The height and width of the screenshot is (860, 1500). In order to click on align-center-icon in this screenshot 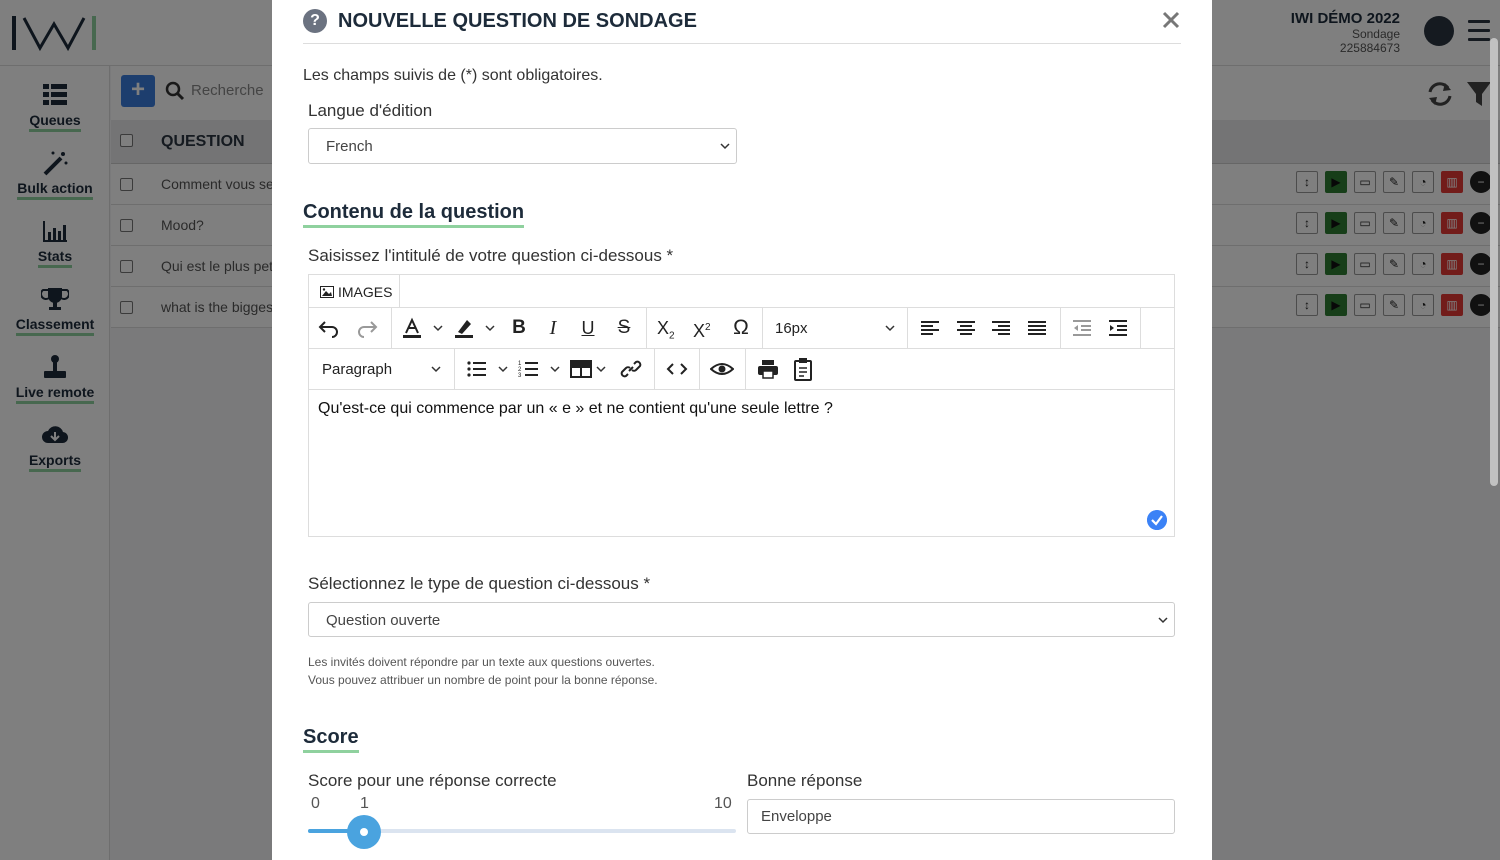, I will do `click(966, 328)`.